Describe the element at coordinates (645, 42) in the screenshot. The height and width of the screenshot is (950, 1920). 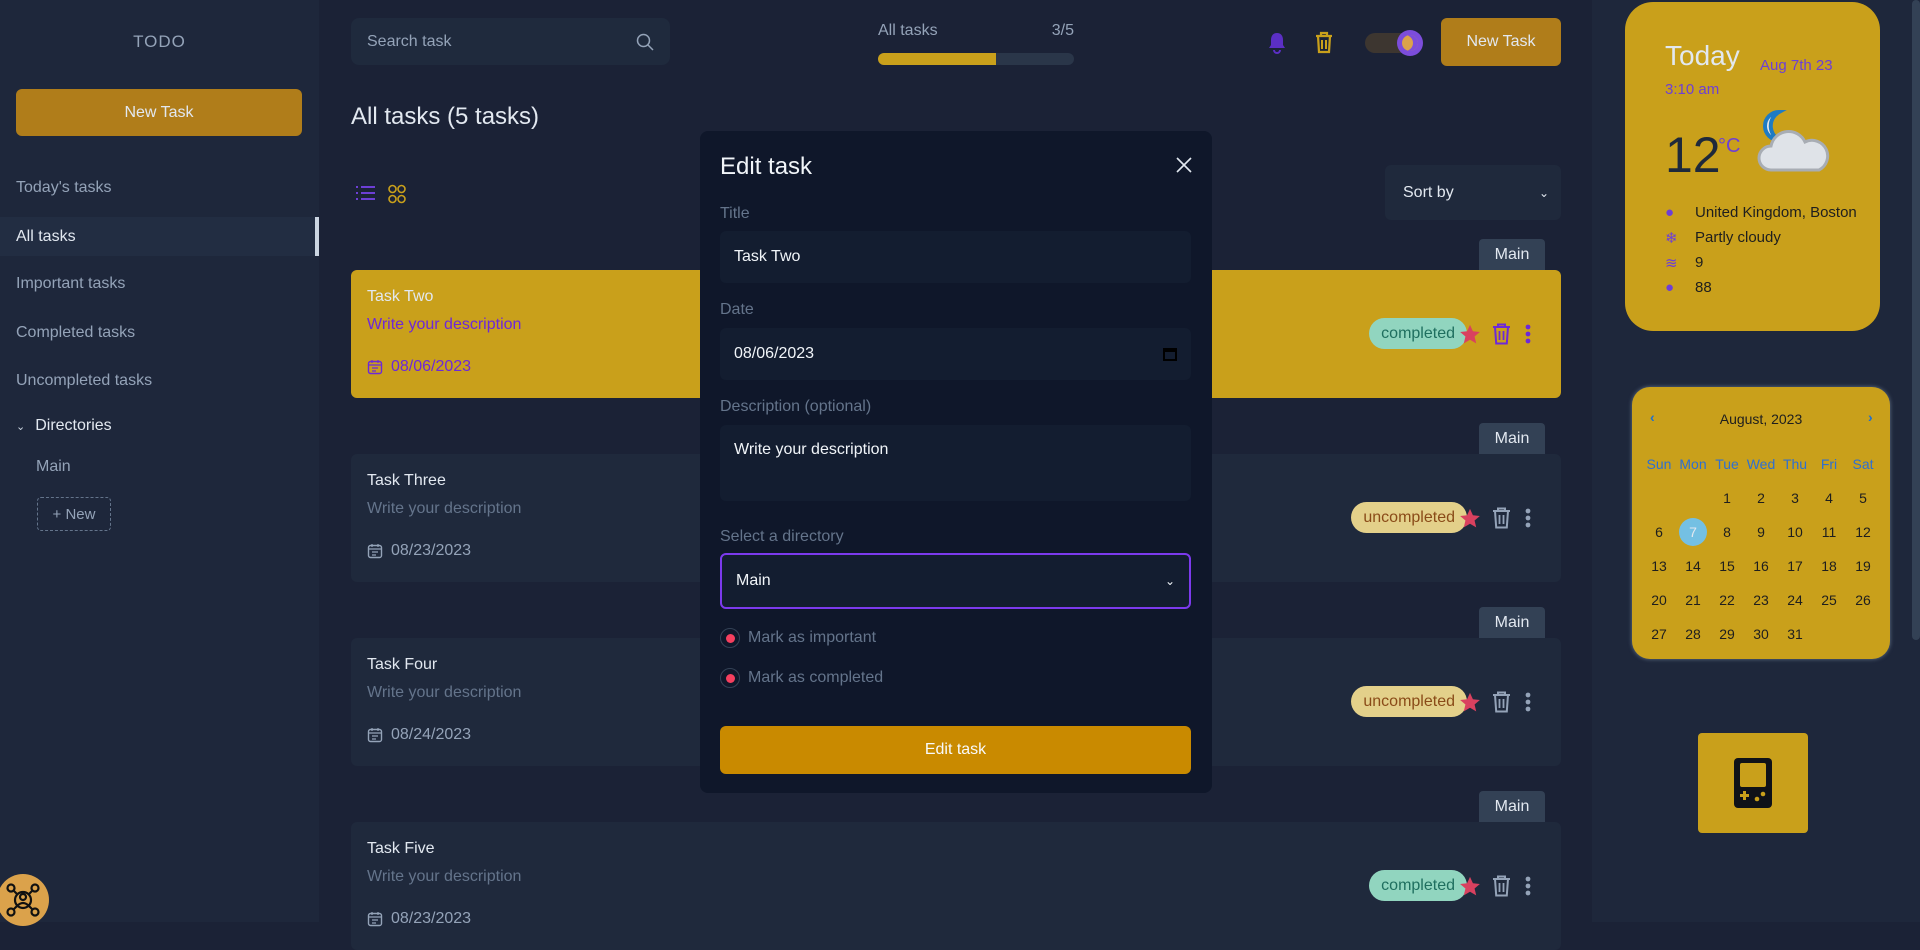
I see `search-icon` at that location.